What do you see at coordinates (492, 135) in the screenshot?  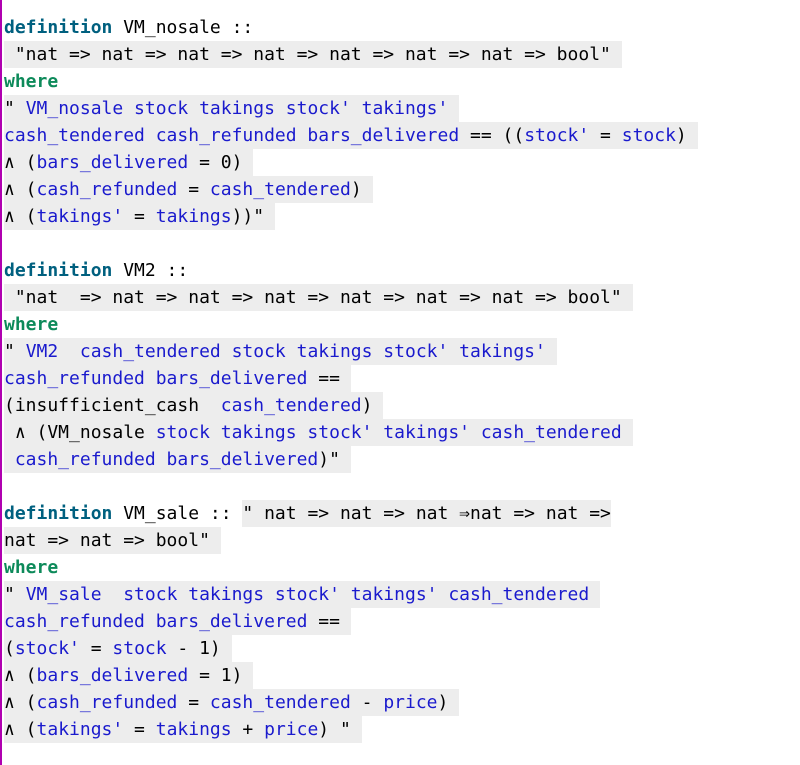 I see `code-token: == ((` at bounding box center [492, 135].